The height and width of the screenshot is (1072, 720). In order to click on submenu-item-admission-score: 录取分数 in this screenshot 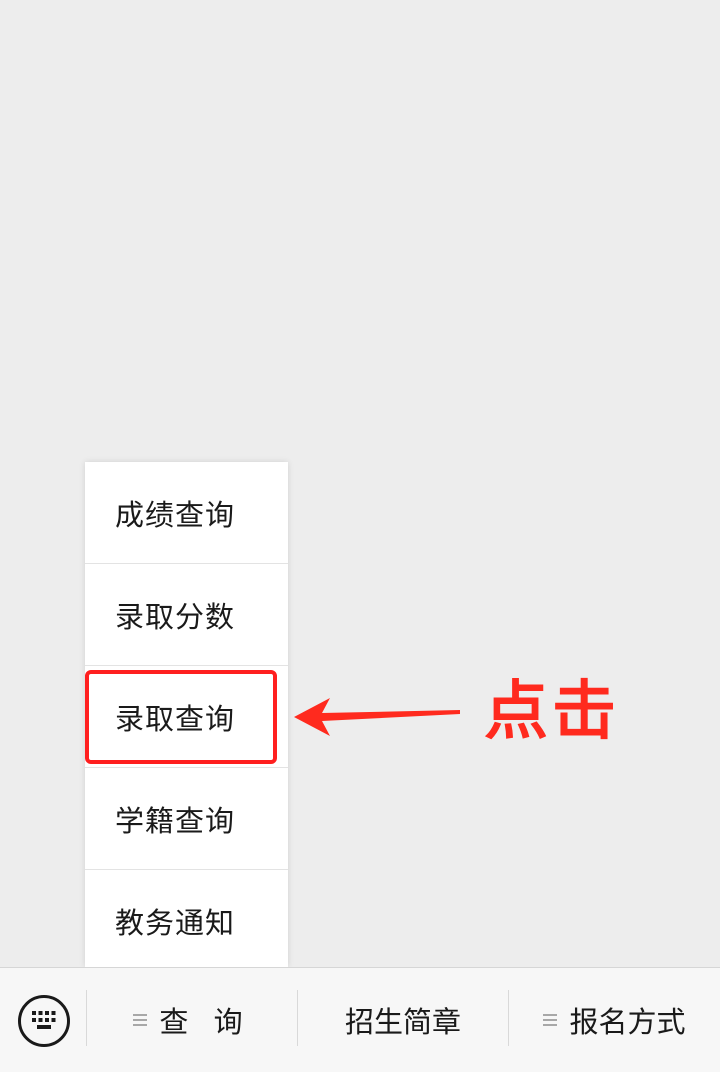, I will do `click(186, 614)`.